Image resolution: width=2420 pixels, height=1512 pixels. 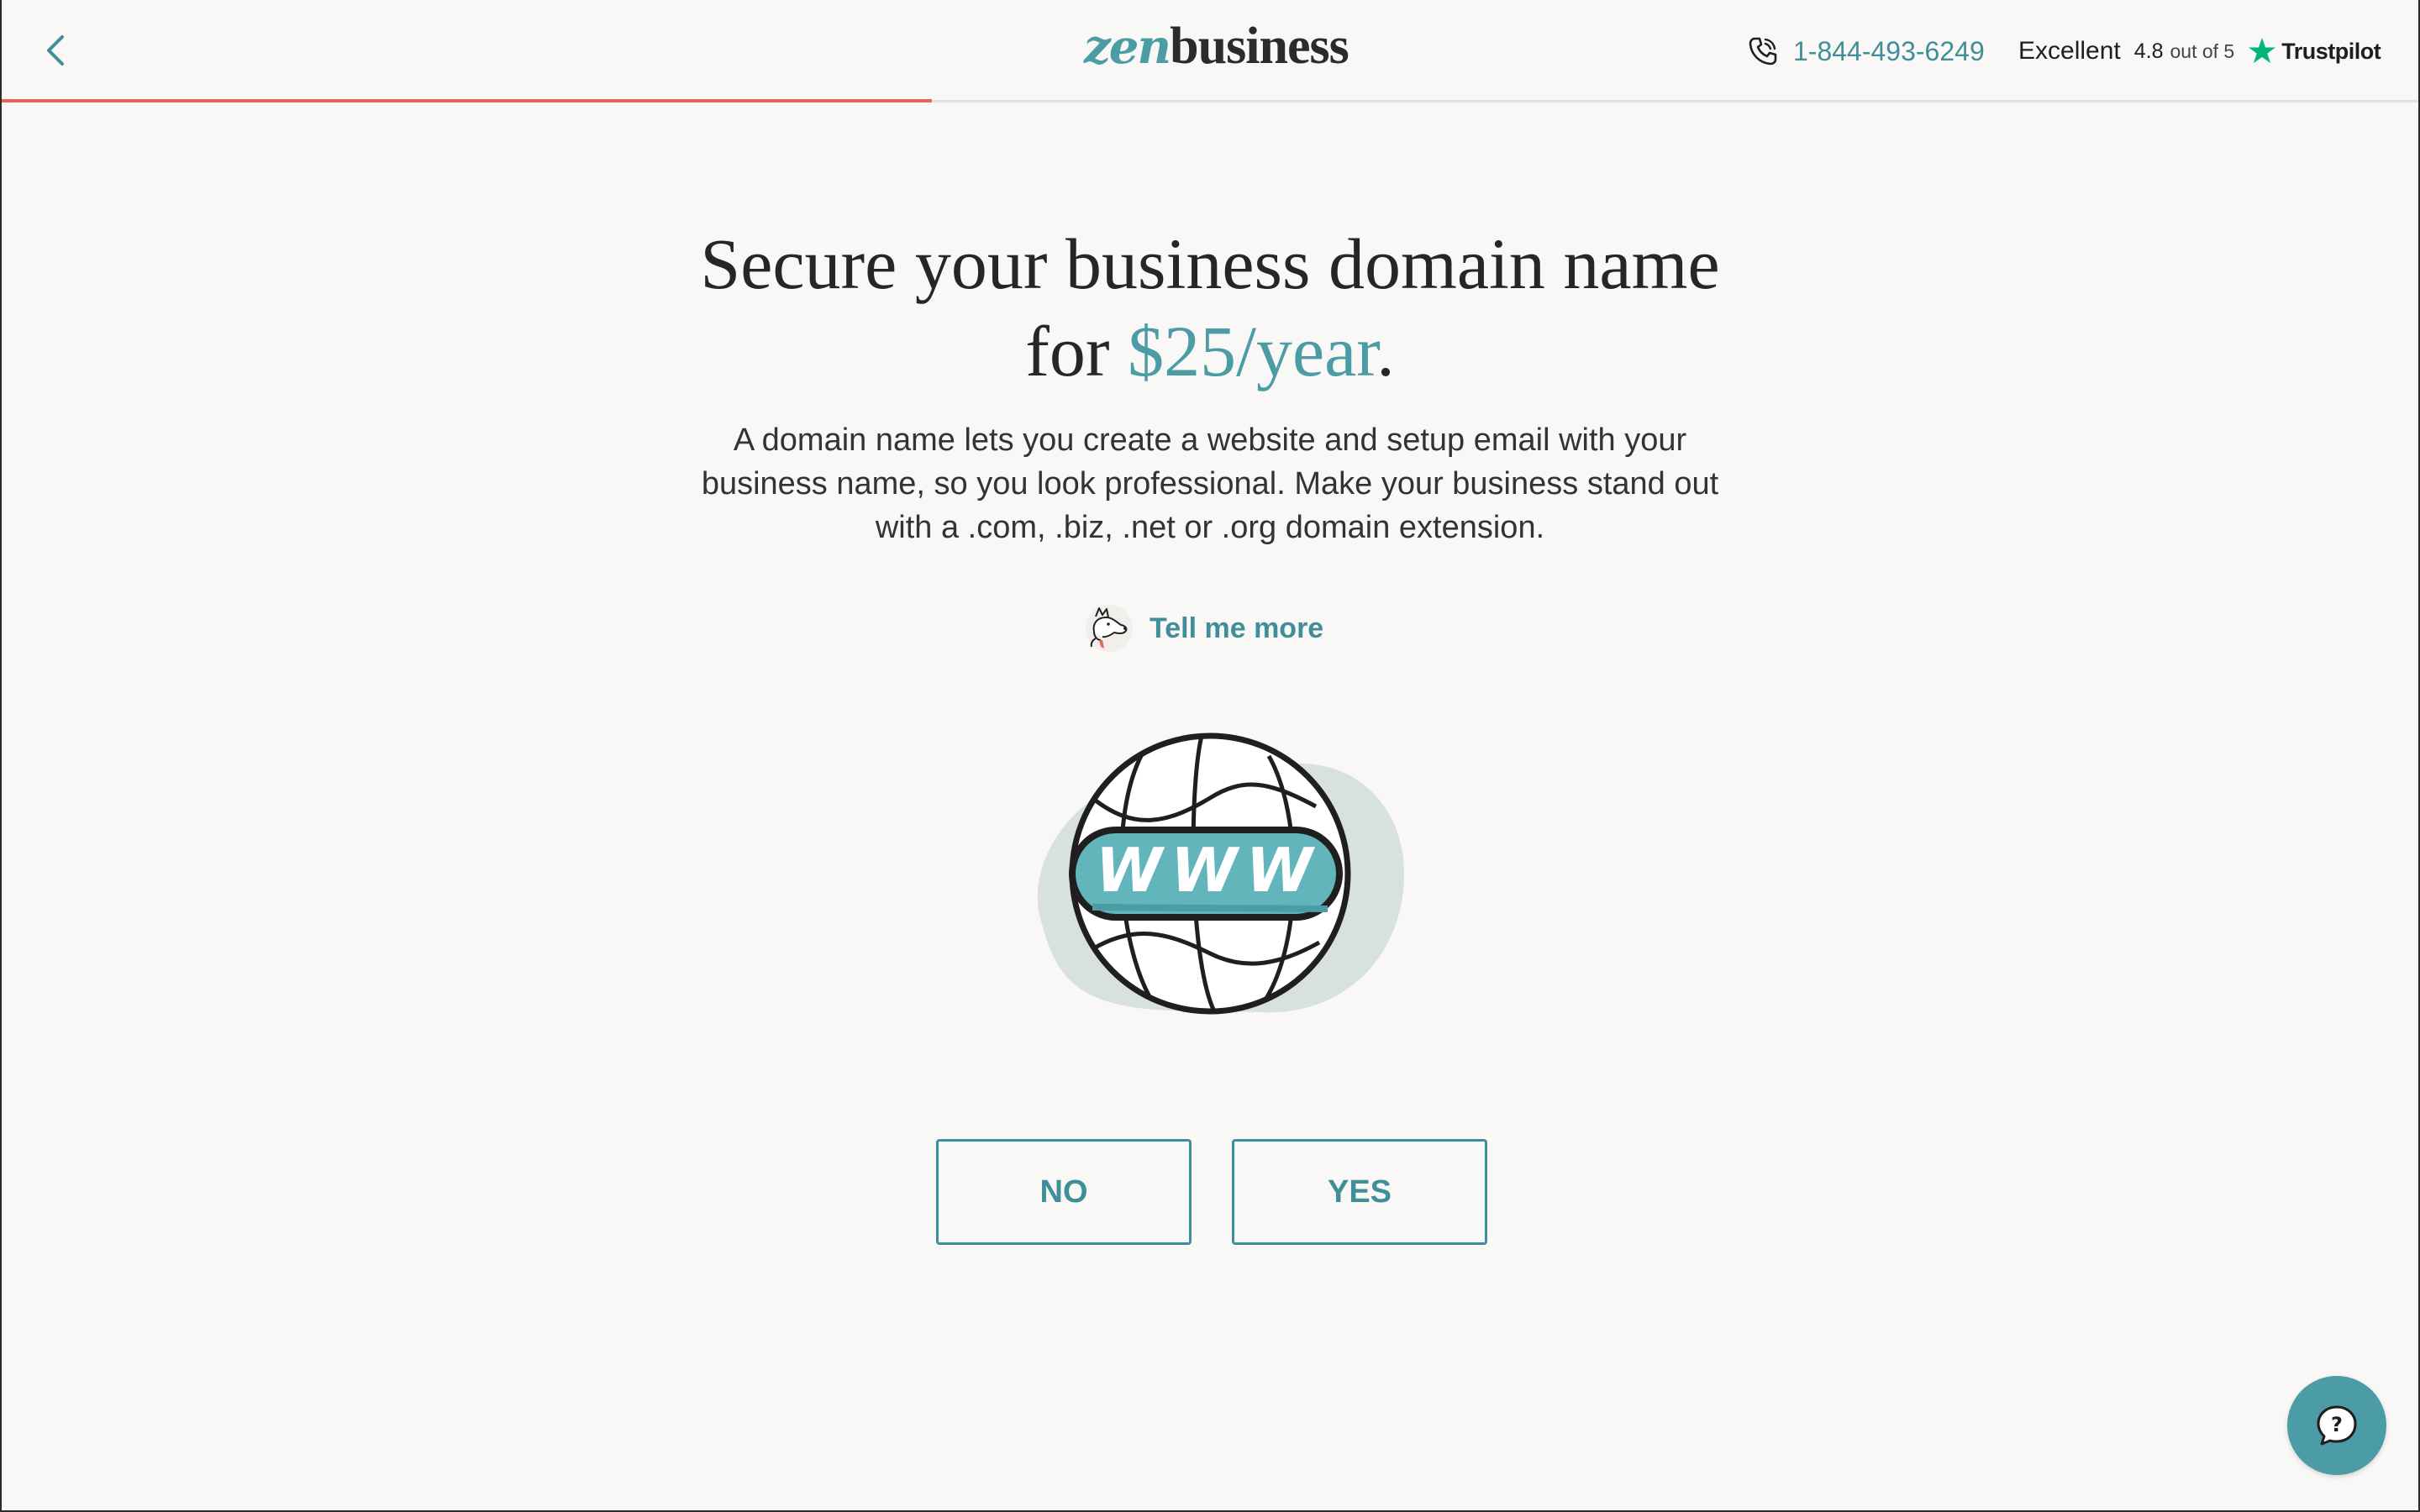 I want to click on trustpilot-brand: Trustpilot, so click(x=2331, y=51).